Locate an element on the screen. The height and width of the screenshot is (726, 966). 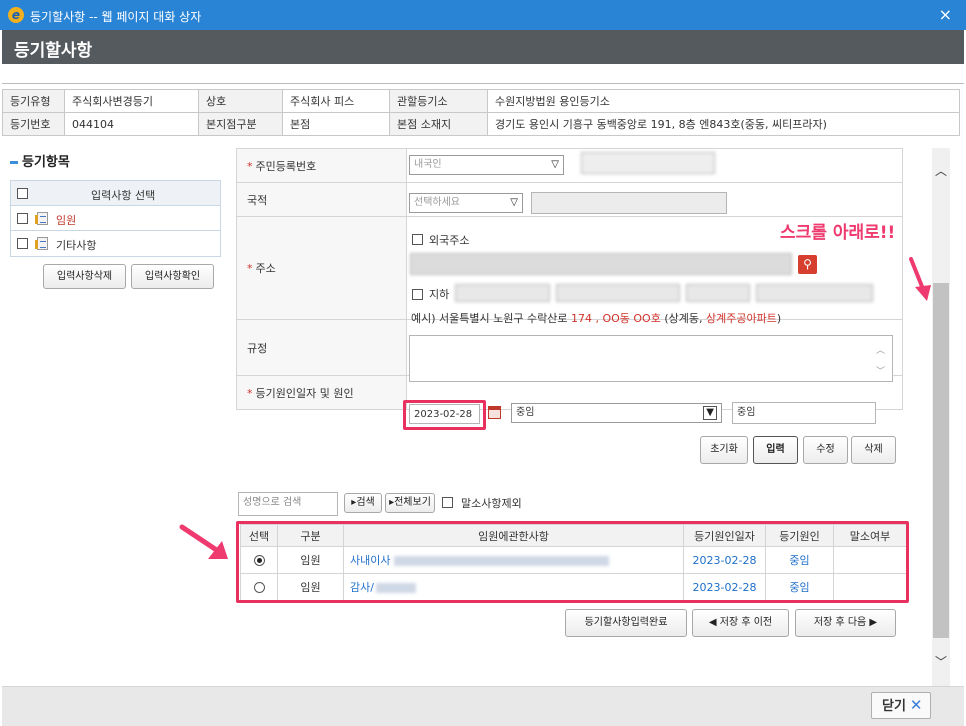
resident-number-input is located at coordinates (648, 163).